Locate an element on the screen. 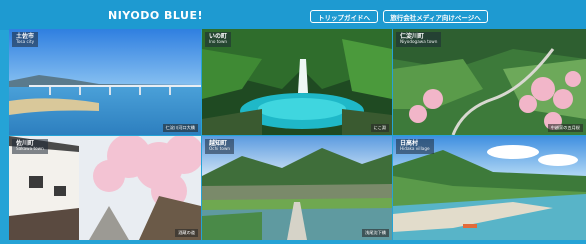 The image size is (586, 244). tile-label: 佐川町 Sakawa town is located at coordinates (30, 146).